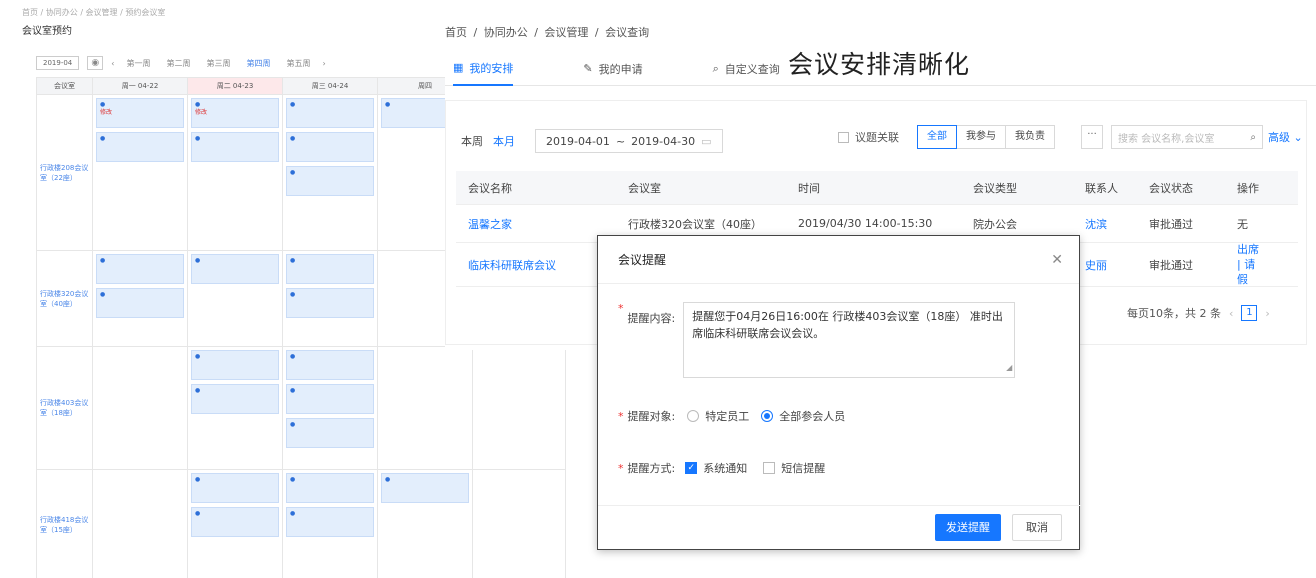 The image size is (1316, 578). What do you see at coordinates (483, 69) in the screenshot?
I see `tab-my-schedule: ▦ 我的安排` at bounding box center [483, 69].